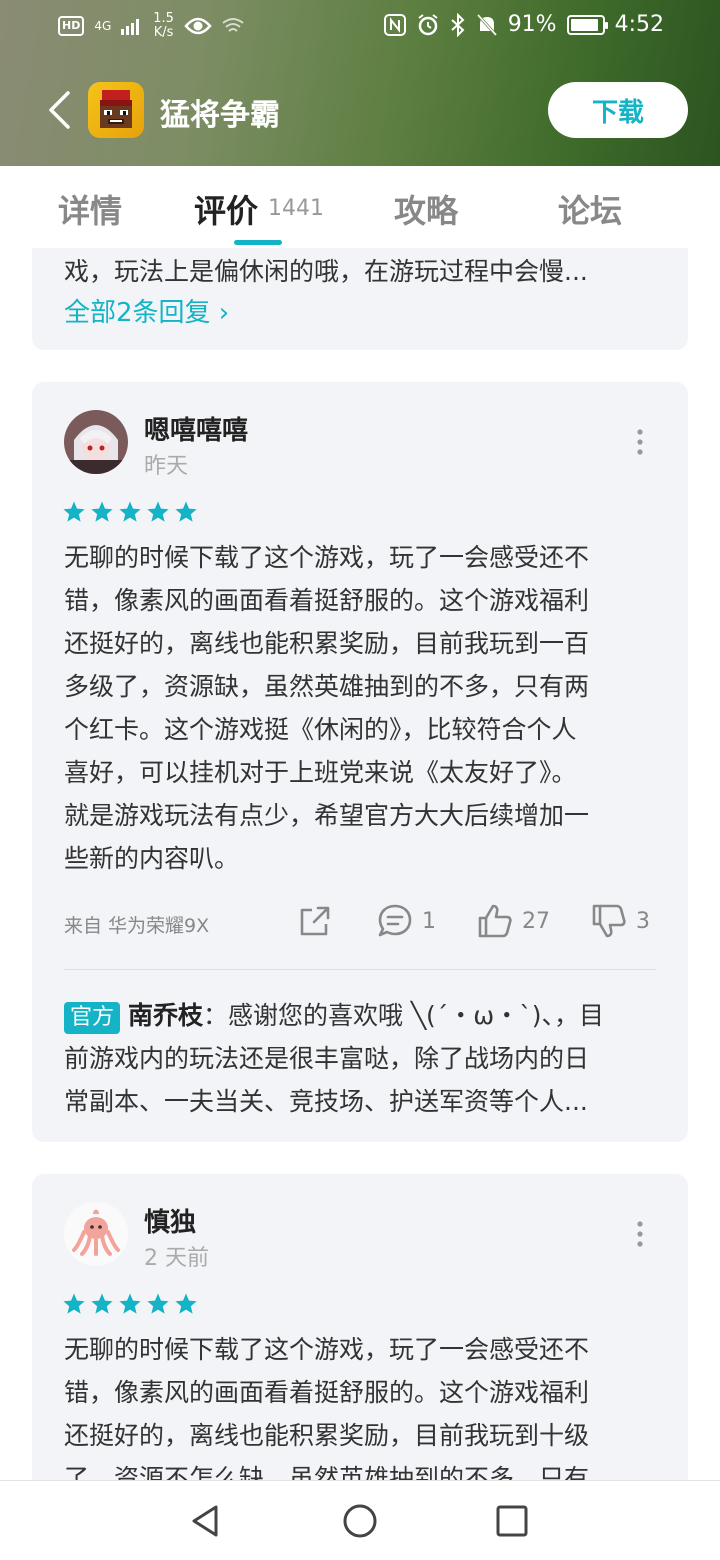 Image resolution: width=720 pixels, height=1560 pixels. What do you see at coordinates (428, 24) in the screenshot?
I see `alarm-icon` at bounding box center [428, 24].